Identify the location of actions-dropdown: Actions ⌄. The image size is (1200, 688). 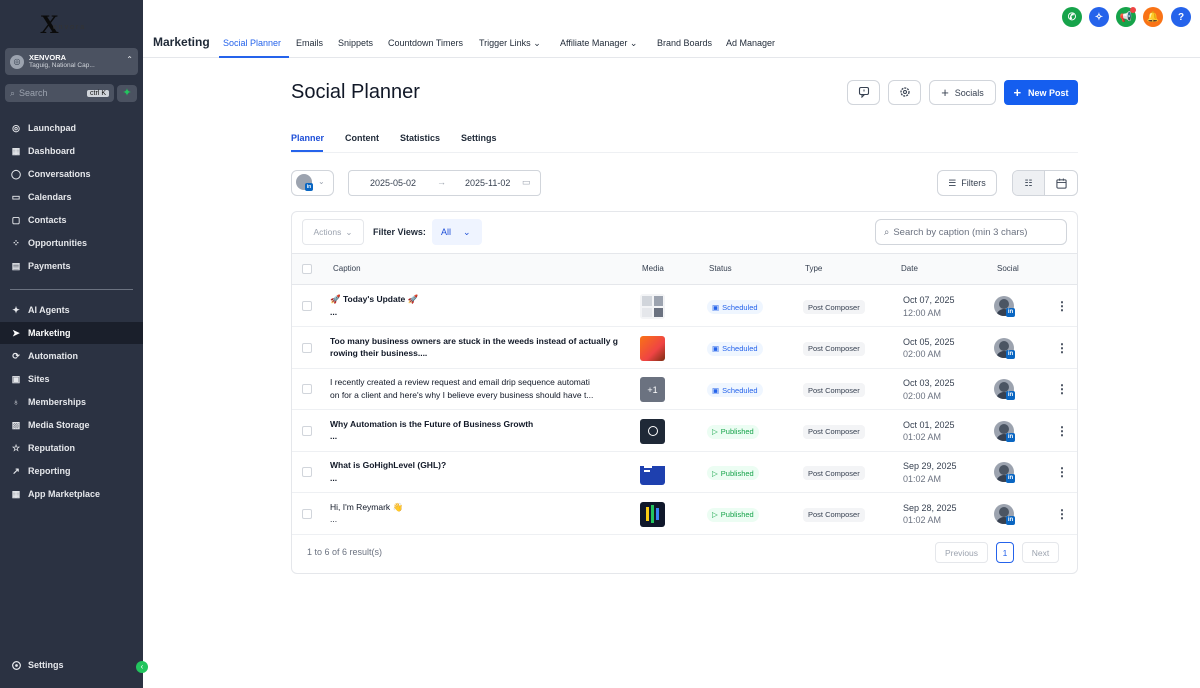
(333, 232).